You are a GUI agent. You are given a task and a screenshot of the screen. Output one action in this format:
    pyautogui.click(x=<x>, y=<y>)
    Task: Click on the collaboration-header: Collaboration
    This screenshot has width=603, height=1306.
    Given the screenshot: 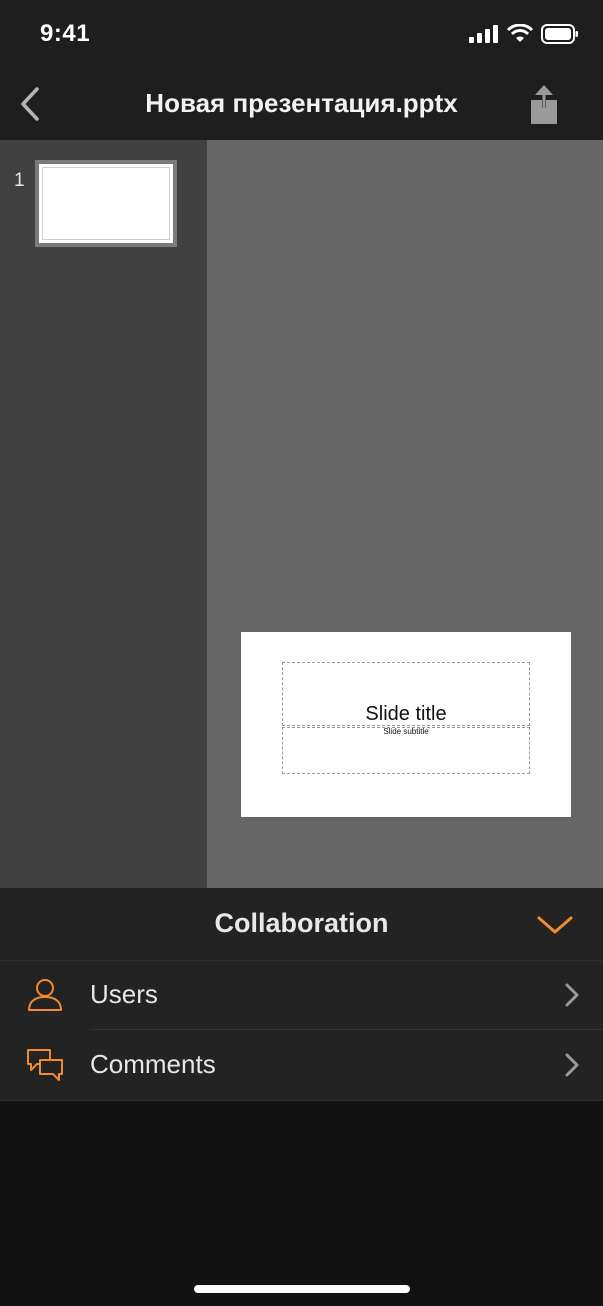 What is the action you would take?
    pyautogui.click(x=301, y=924)
    